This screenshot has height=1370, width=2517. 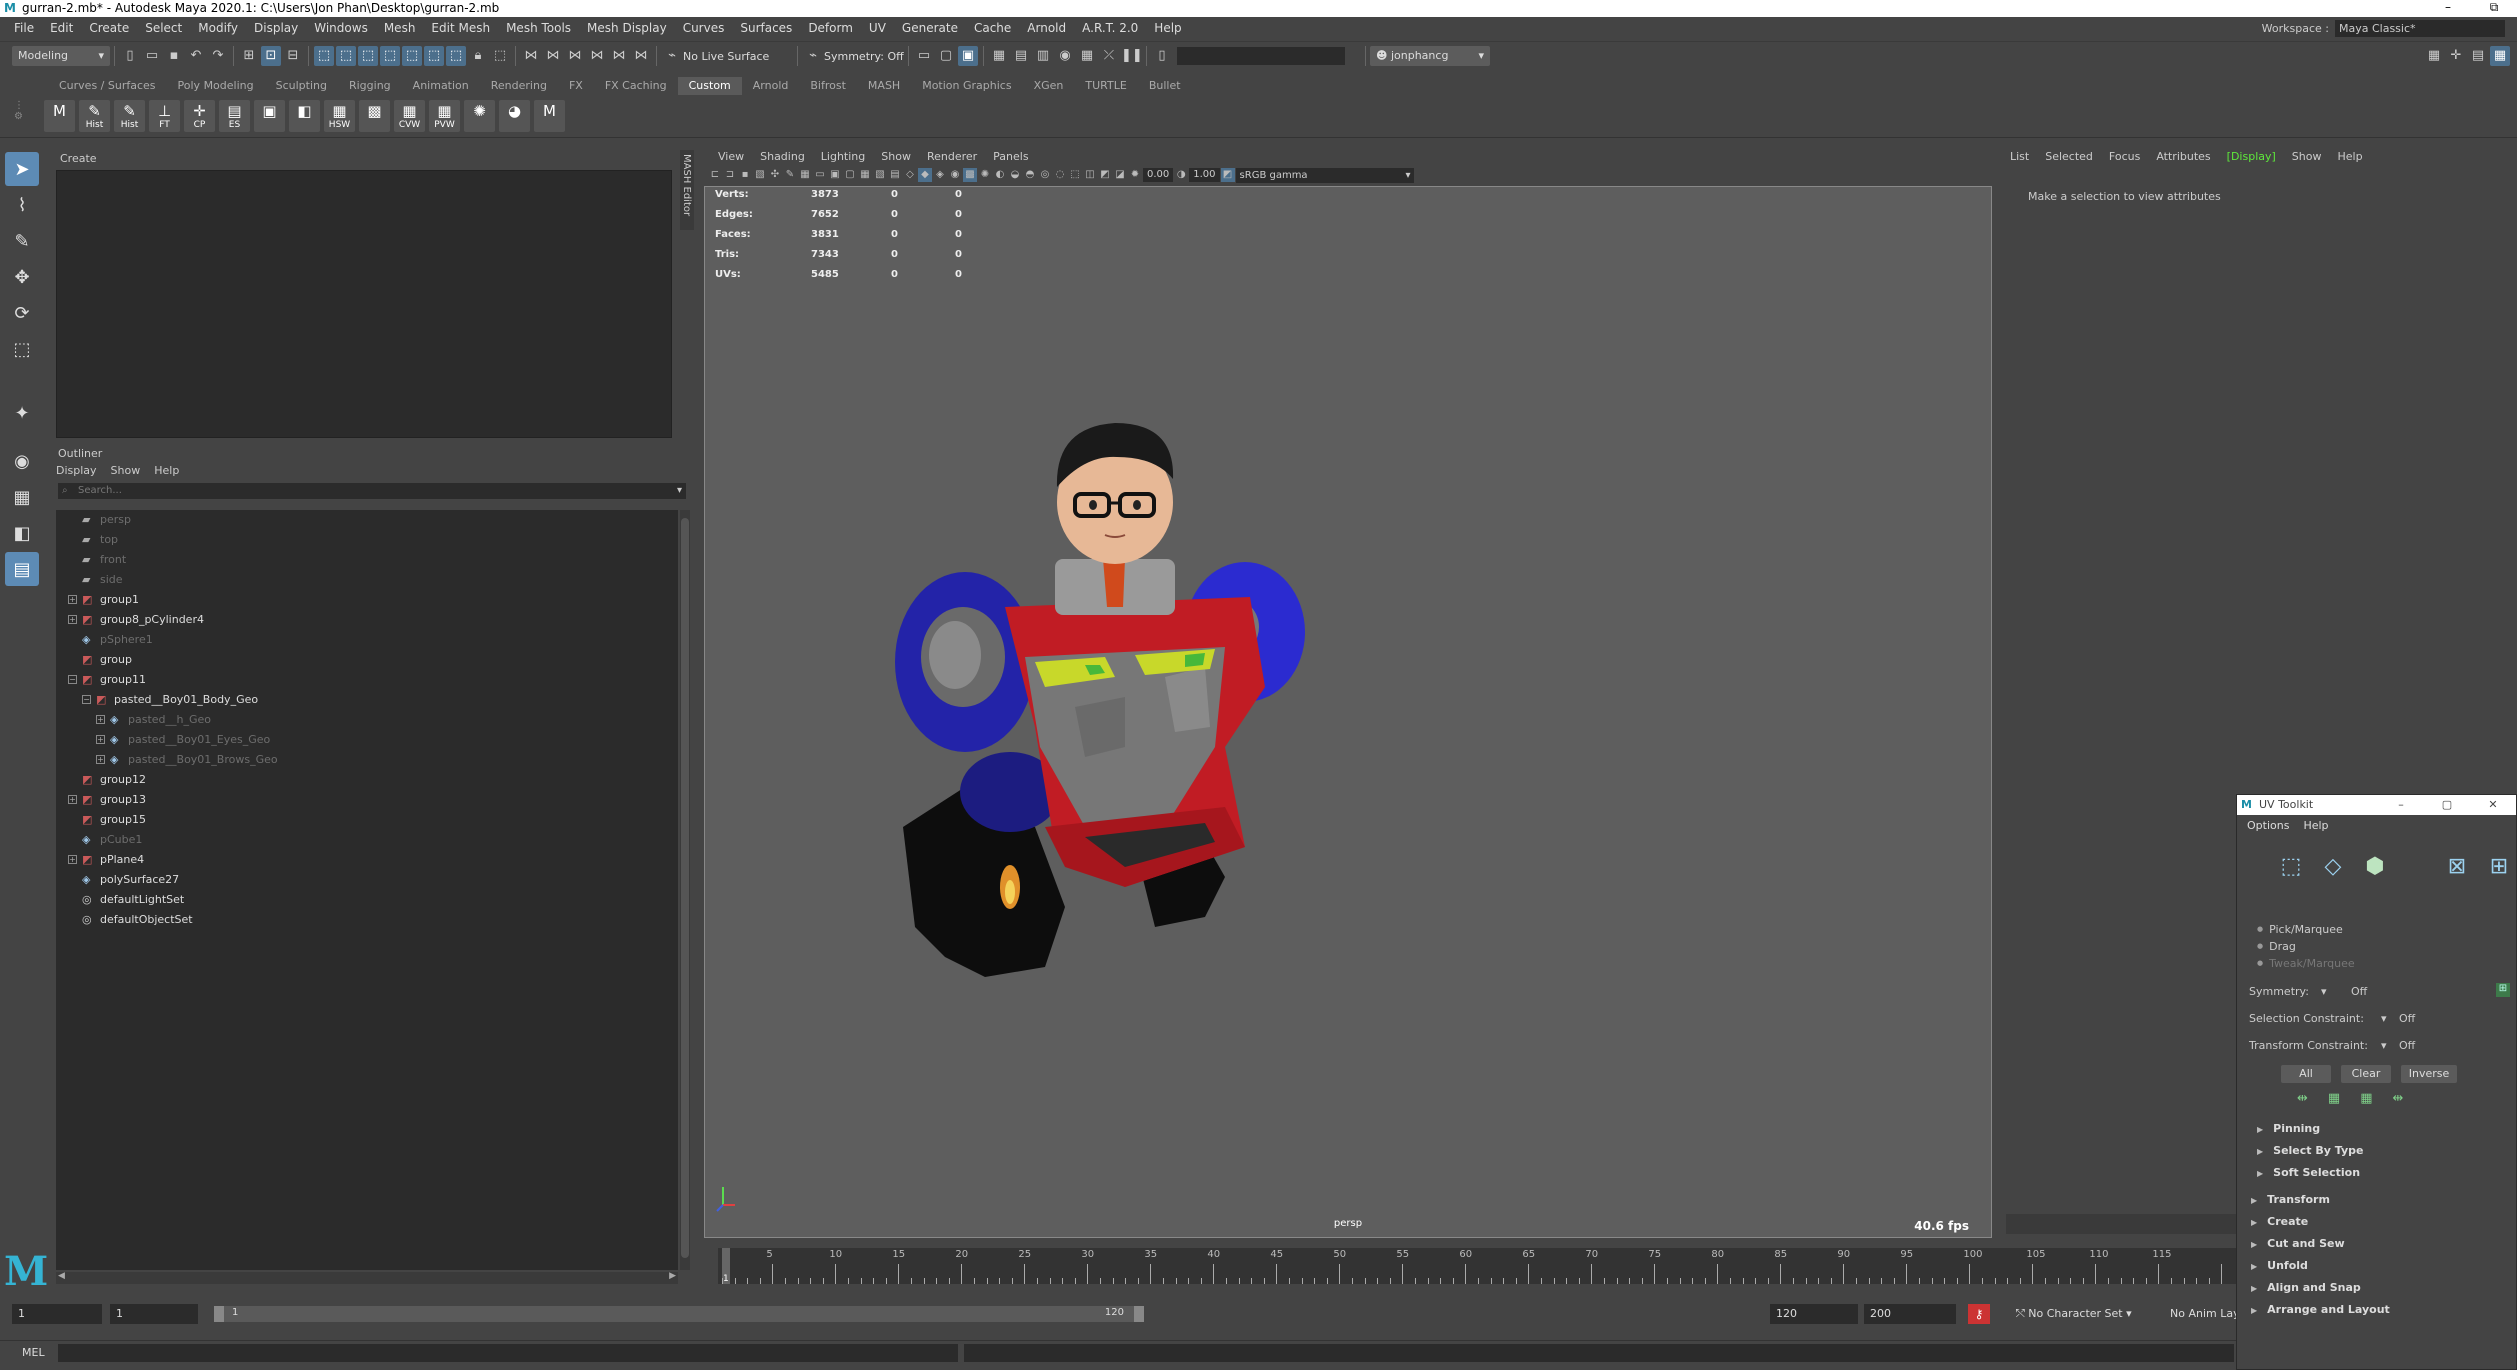 What do you see at coordinates (1030, 175) in the screenshot?
I see `motion-blur-icon: ◓` at bounding box center [1030, 175].